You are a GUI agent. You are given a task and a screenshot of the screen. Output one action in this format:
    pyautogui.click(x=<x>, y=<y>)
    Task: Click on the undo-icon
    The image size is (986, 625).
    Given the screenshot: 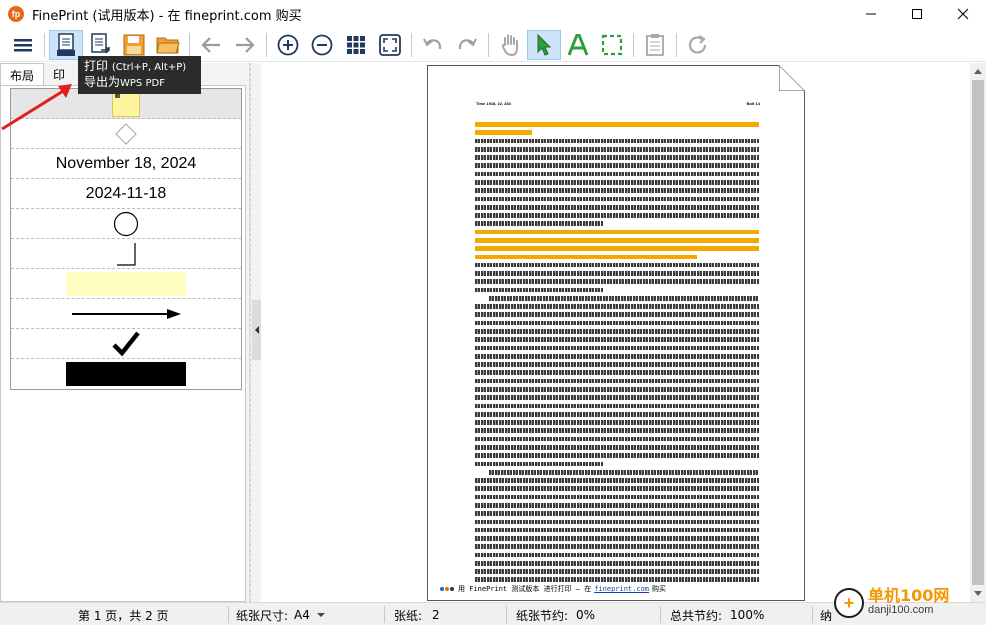 What is the action you would take?
    pyautogui.click(x=432, y=43)
    